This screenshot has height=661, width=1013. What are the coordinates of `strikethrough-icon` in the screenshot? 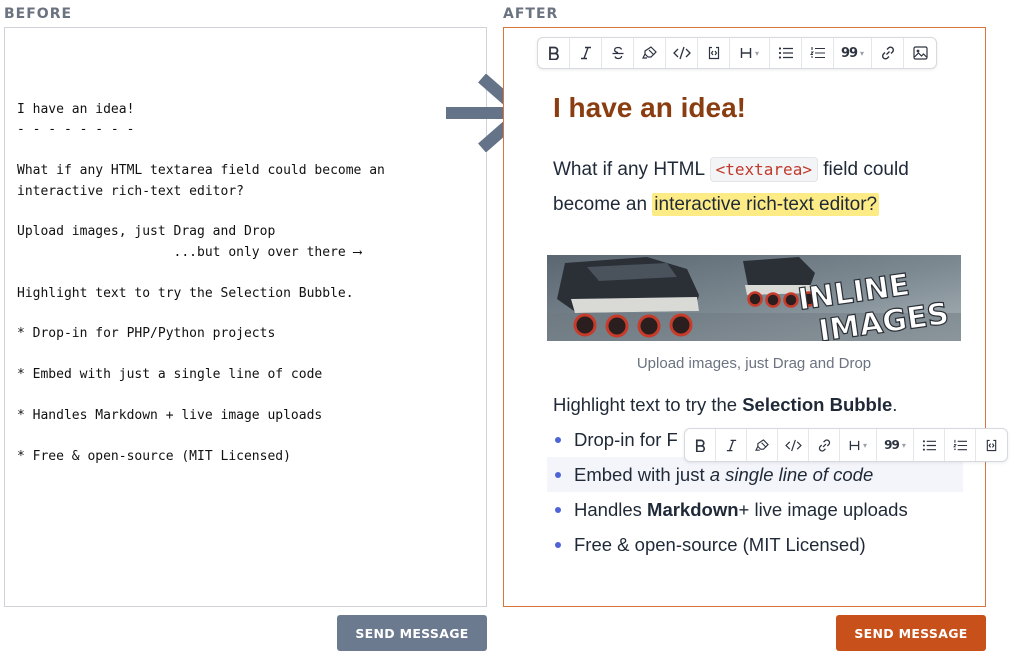 It's located at (618, 53).